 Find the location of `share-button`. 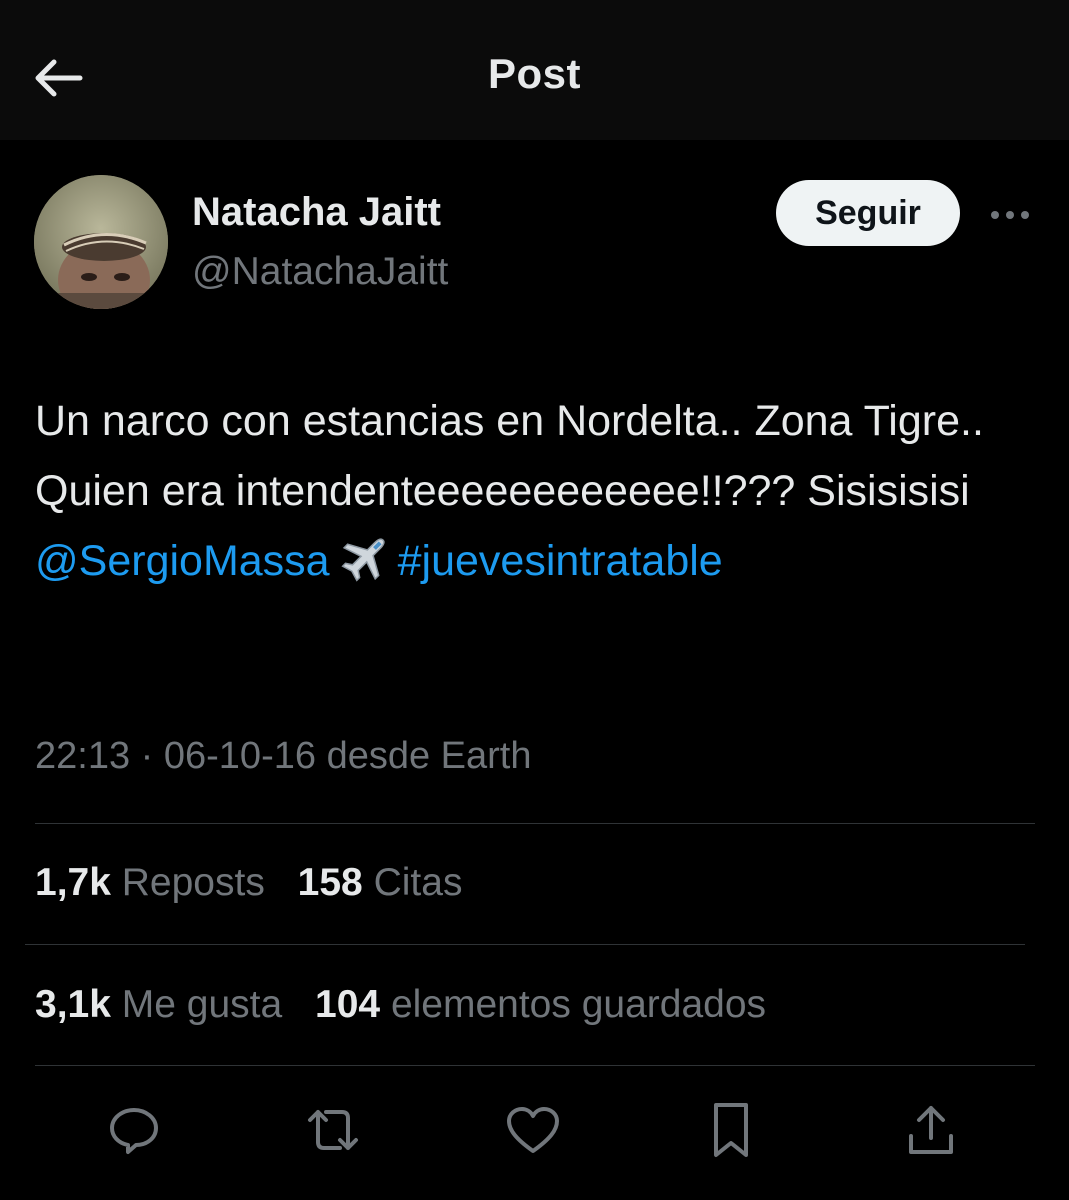

share-button is located at coordinates (931, 1130).